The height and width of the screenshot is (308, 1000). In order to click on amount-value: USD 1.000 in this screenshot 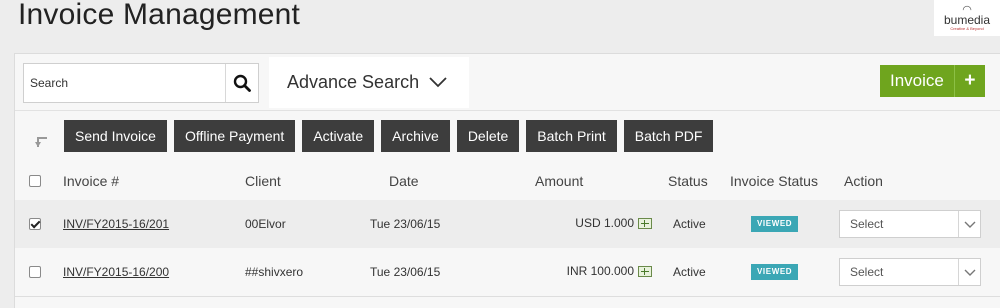, I will do `click(604, 223)`.